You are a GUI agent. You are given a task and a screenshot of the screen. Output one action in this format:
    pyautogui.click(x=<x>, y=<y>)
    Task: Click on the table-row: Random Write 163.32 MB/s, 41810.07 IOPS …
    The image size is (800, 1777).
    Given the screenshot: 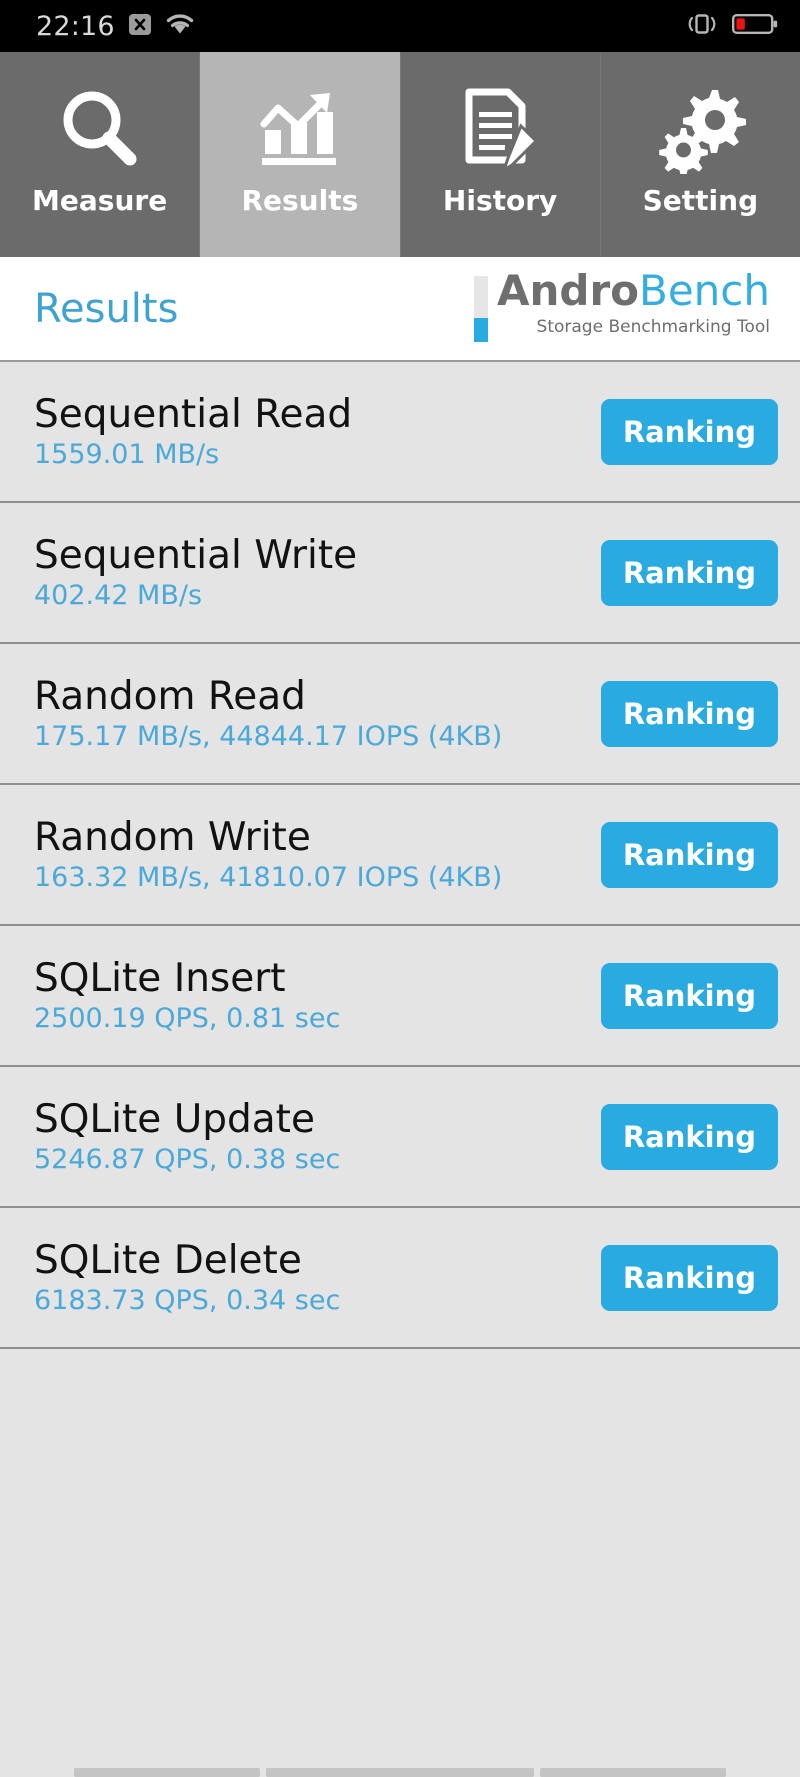 What is the action you would take?
    pyautogui.click(x=400, y=855)
    